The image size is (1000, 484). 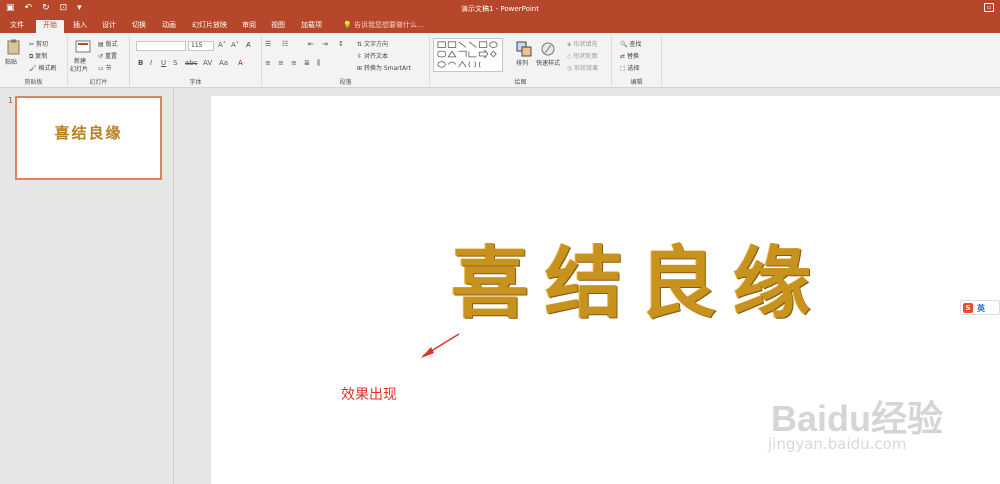 What do you see at coordinates (223, 63) in the screenshot?
I see `change-case-icon: Aa` at bounding box center [223, 63].